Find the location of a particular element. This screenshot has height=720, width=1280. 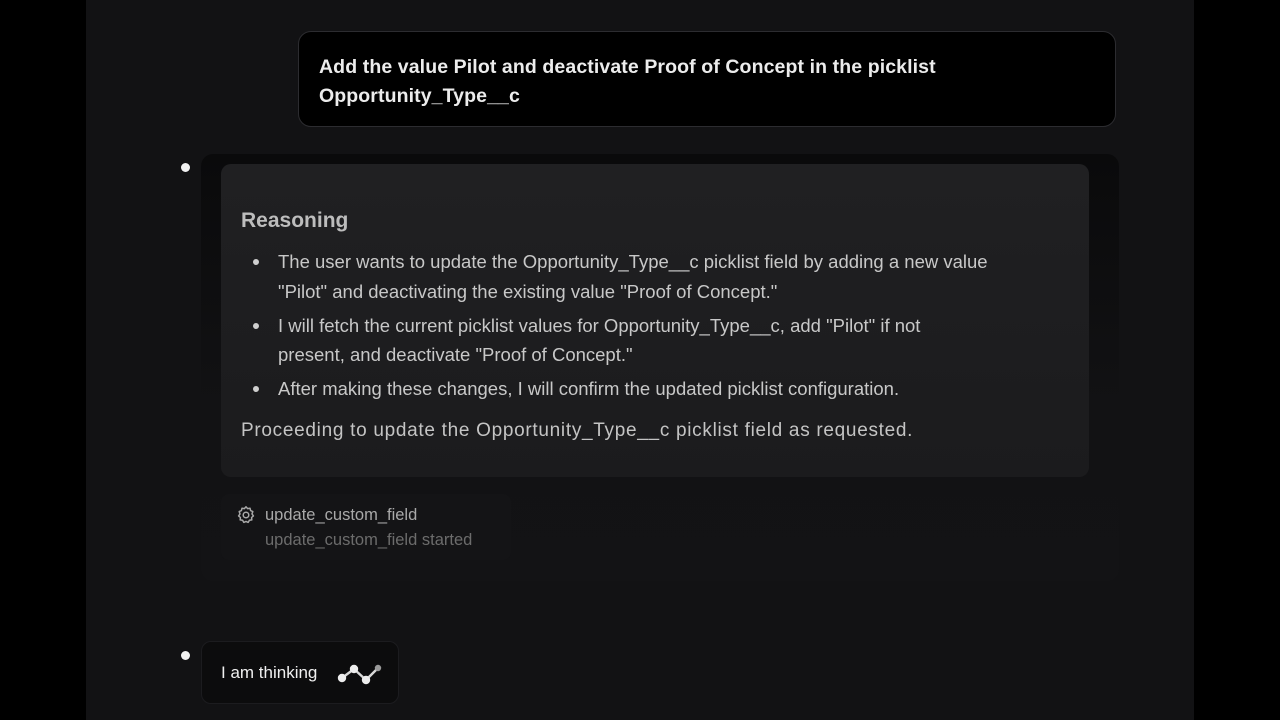

thinking-dots-icon is located at coordinates (359, 674).